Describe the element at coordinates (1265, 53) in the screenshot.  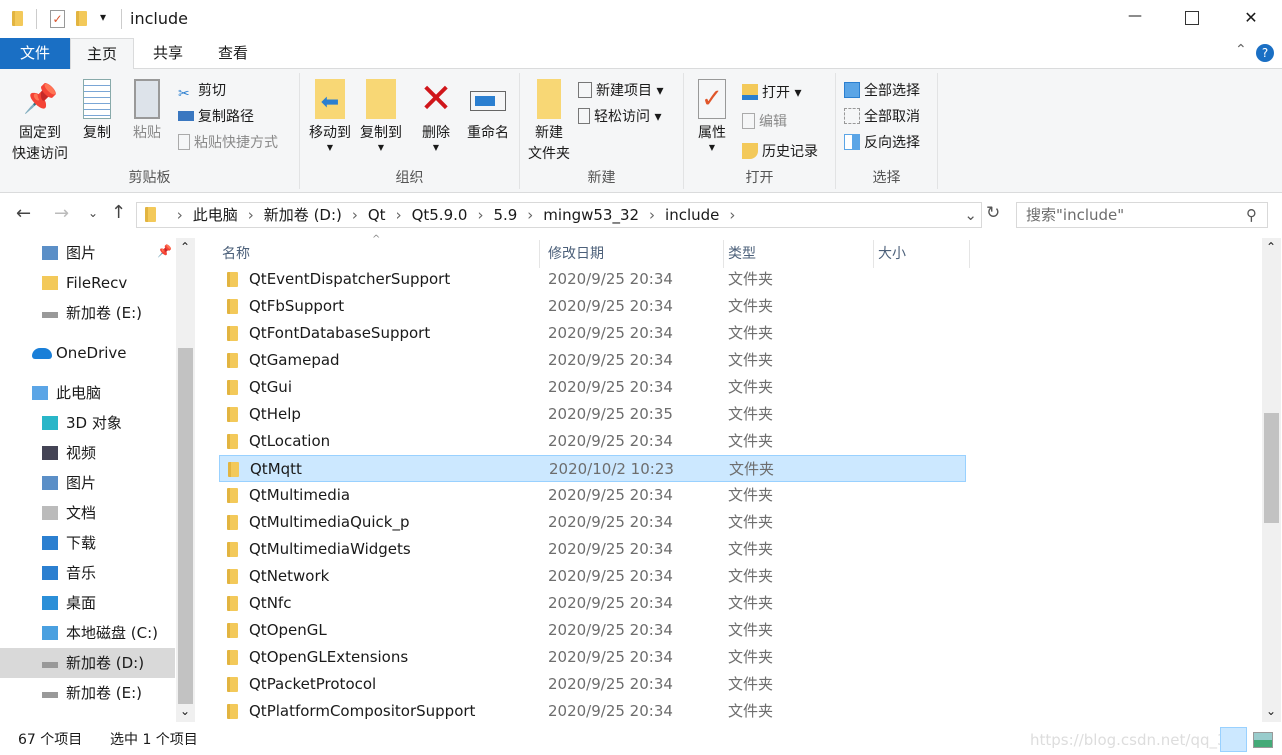
I see `help-icon: ?` at that location.